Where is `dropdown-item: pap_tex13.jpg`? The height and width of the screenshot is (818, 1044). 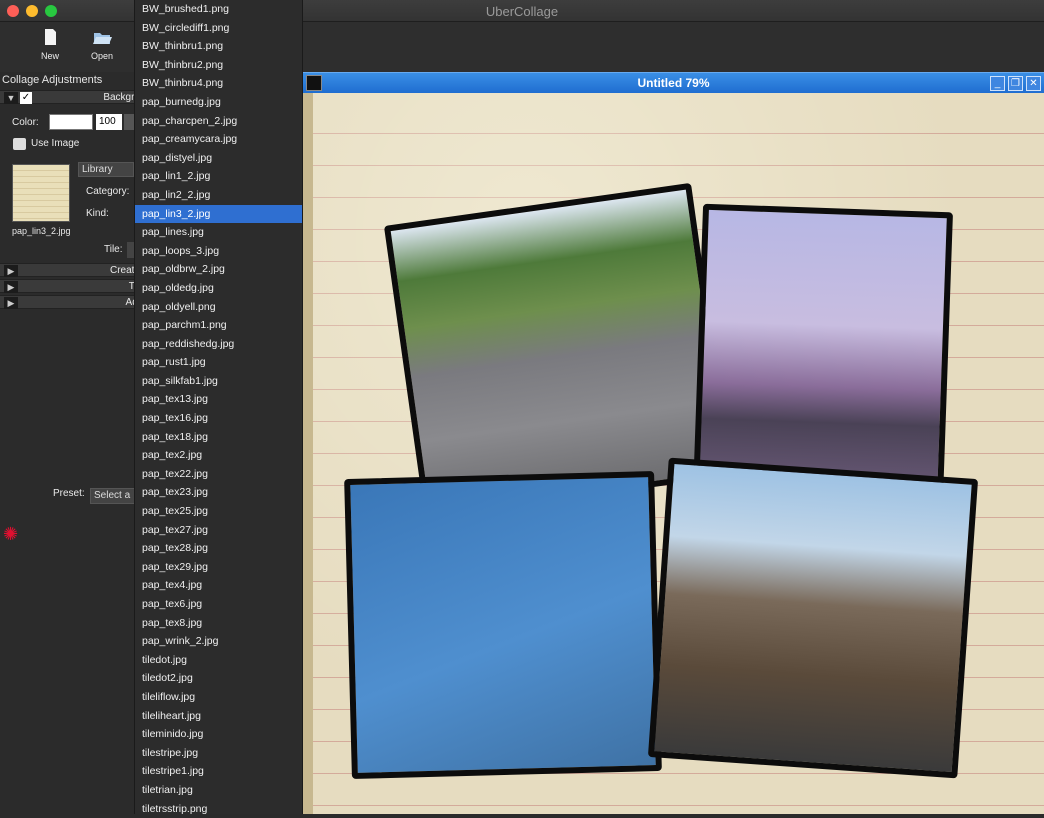 dropdown-item: pap_tex13.jpg is located at coordinates (218, 399).